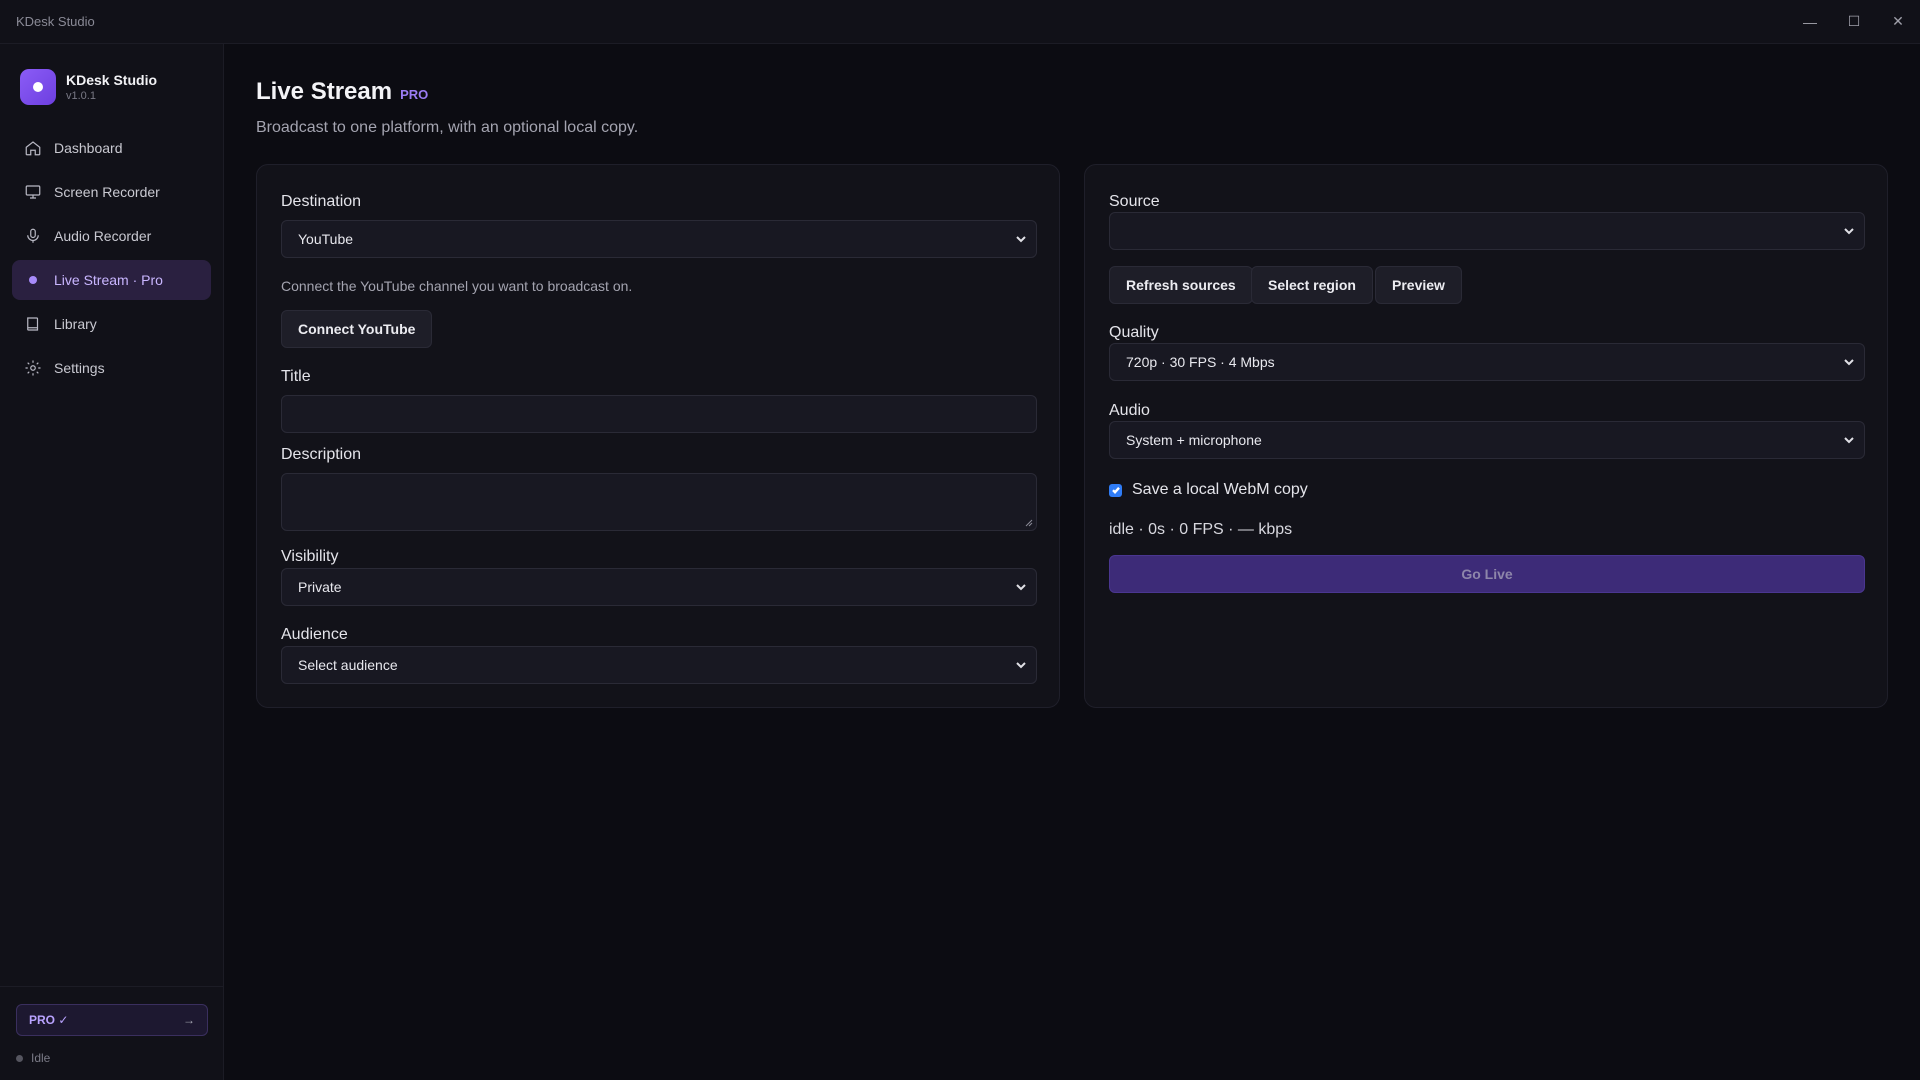  Describe the element at coordinates (1487, 231) in the screenshot. I see `source-select` at that location.